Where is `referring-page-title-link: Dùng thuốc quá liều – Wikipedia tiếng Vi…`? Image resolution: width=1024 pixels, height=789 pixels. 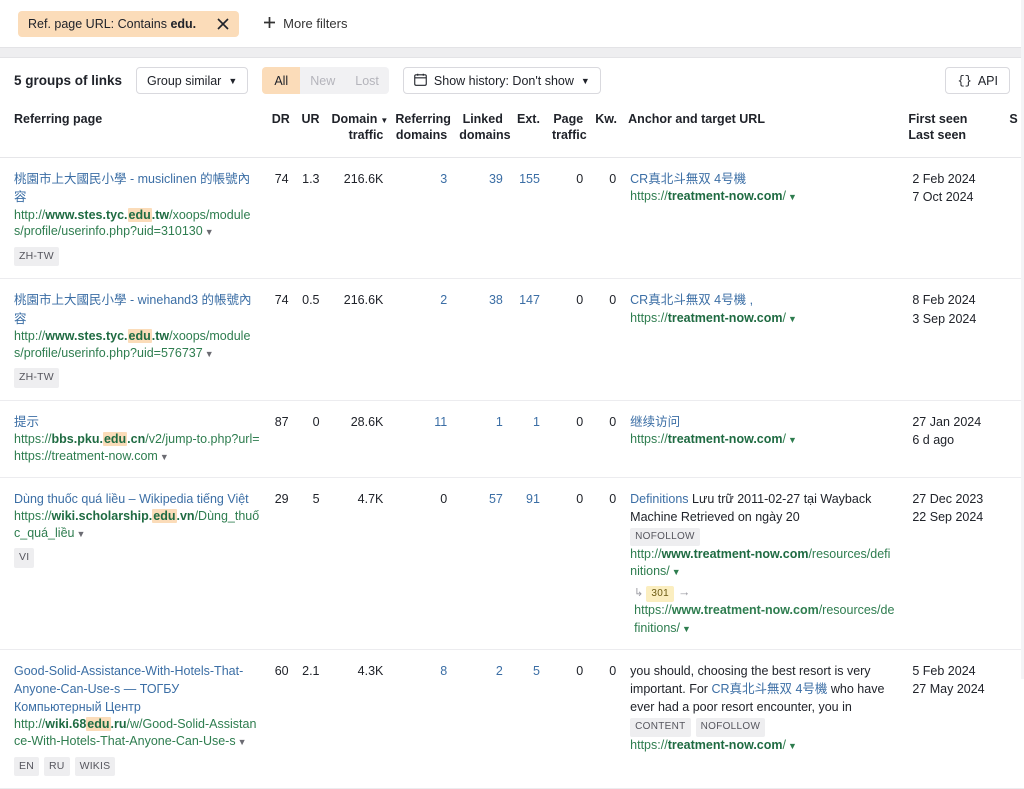
referring-page-title-link: Dùng thuốc quá liều – Wikipedia tiếng Vi… is located at coordinates (131, 499).